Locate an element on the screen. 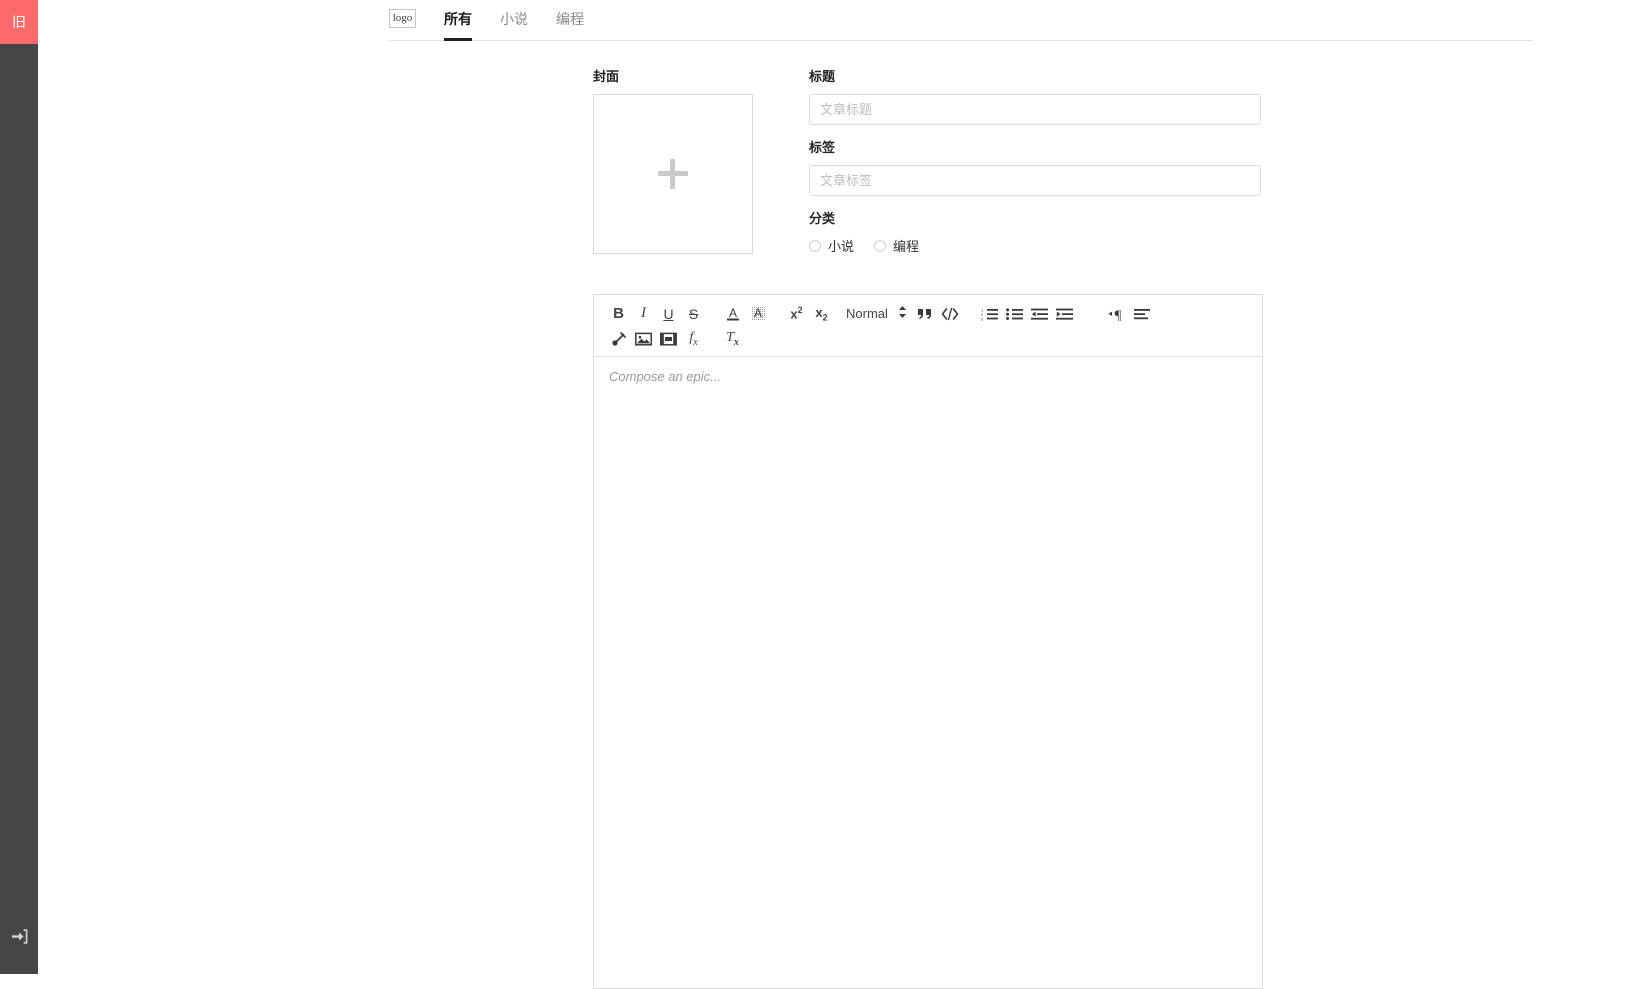 The image size is (1642, 989). radio-option-programming: 编程 is located at coordinates (896, 245).